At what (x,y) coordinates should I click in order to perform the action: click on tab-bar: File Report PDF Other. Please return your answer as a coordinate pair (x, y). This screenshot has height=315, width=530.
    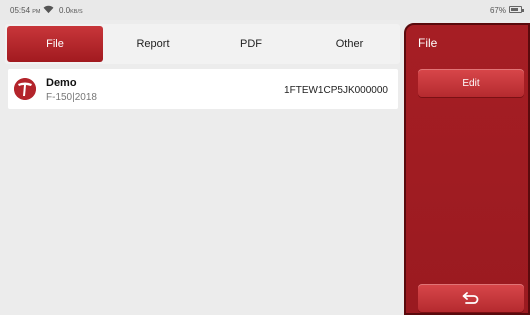
    Looking at the image, I should click on (202, 44).